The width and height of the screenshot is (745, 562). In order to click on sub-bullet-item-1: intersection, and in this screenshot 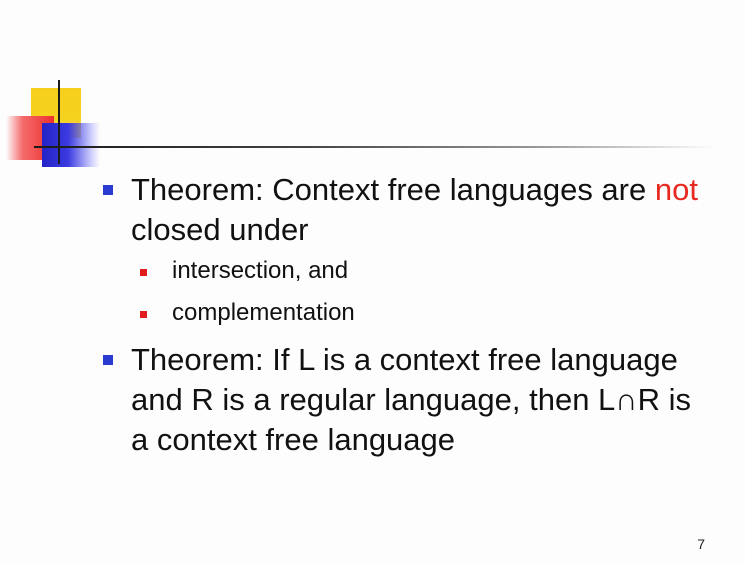, I will do `click(426, 271)`.